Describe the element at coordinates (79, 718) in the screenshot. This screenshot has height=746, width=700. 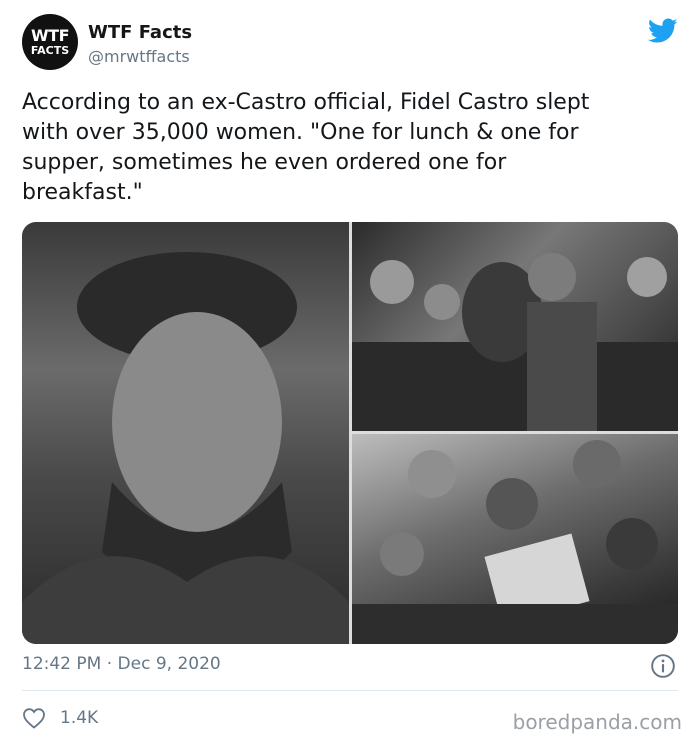
I see `like-count: 1.4K` at that location.